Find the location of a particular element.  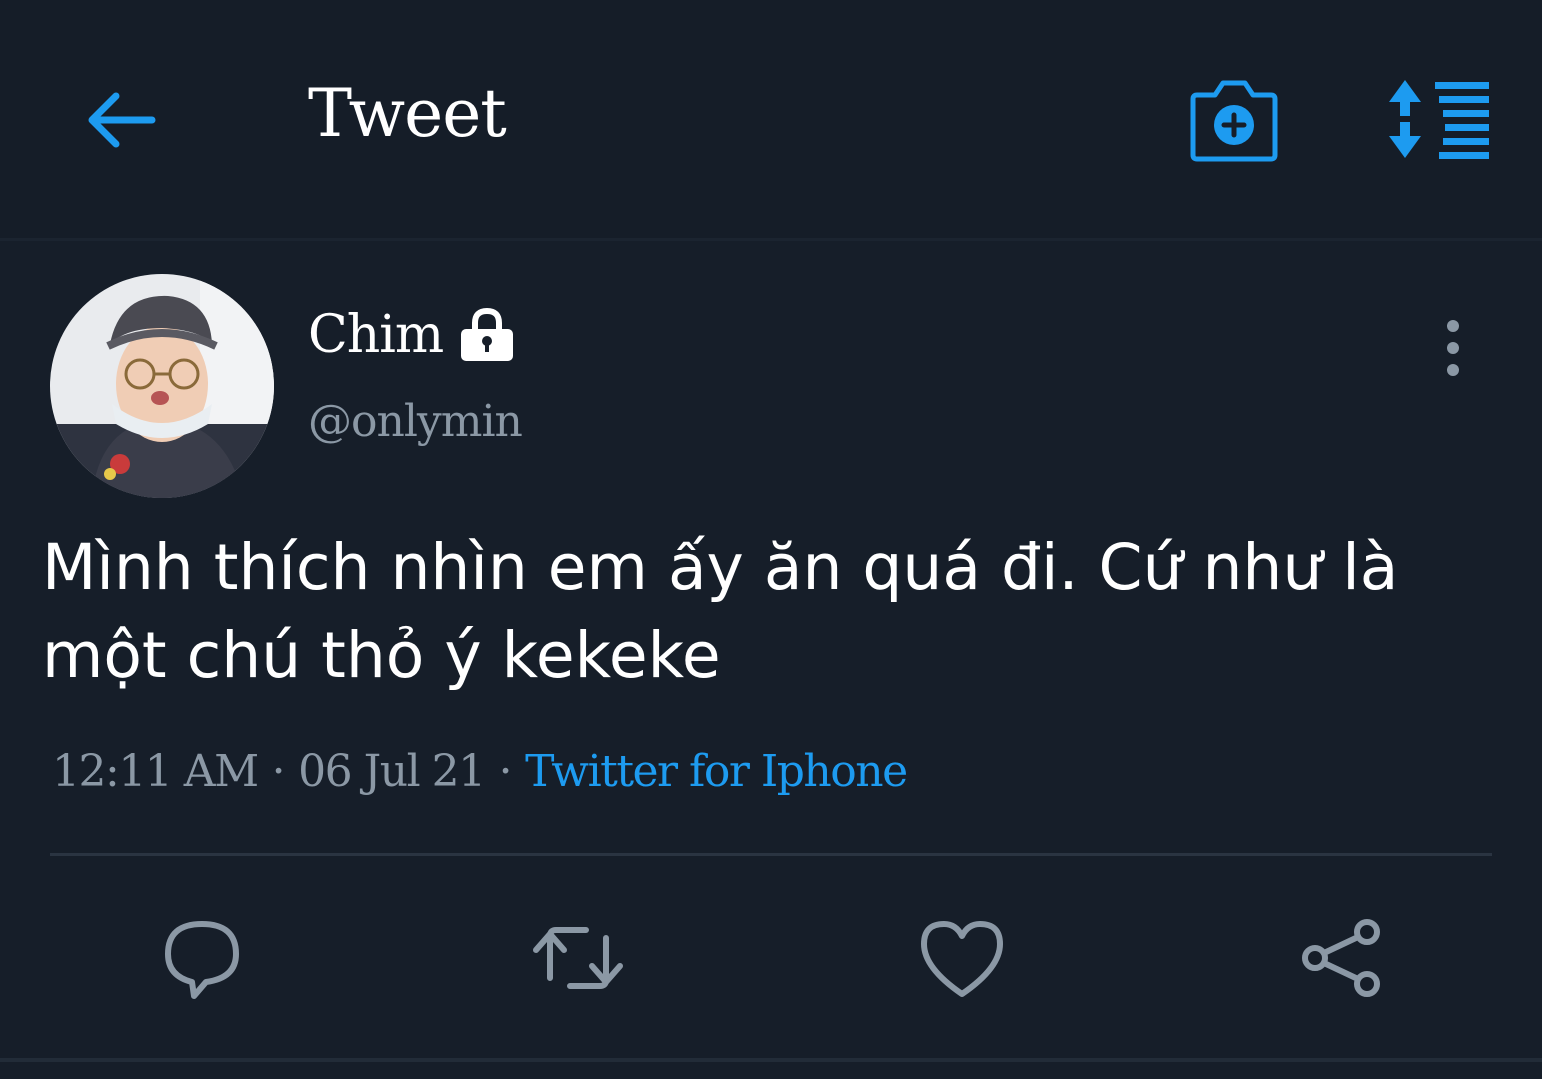

tweet-time: 12:11 AM is located at coordinates (155, 771).